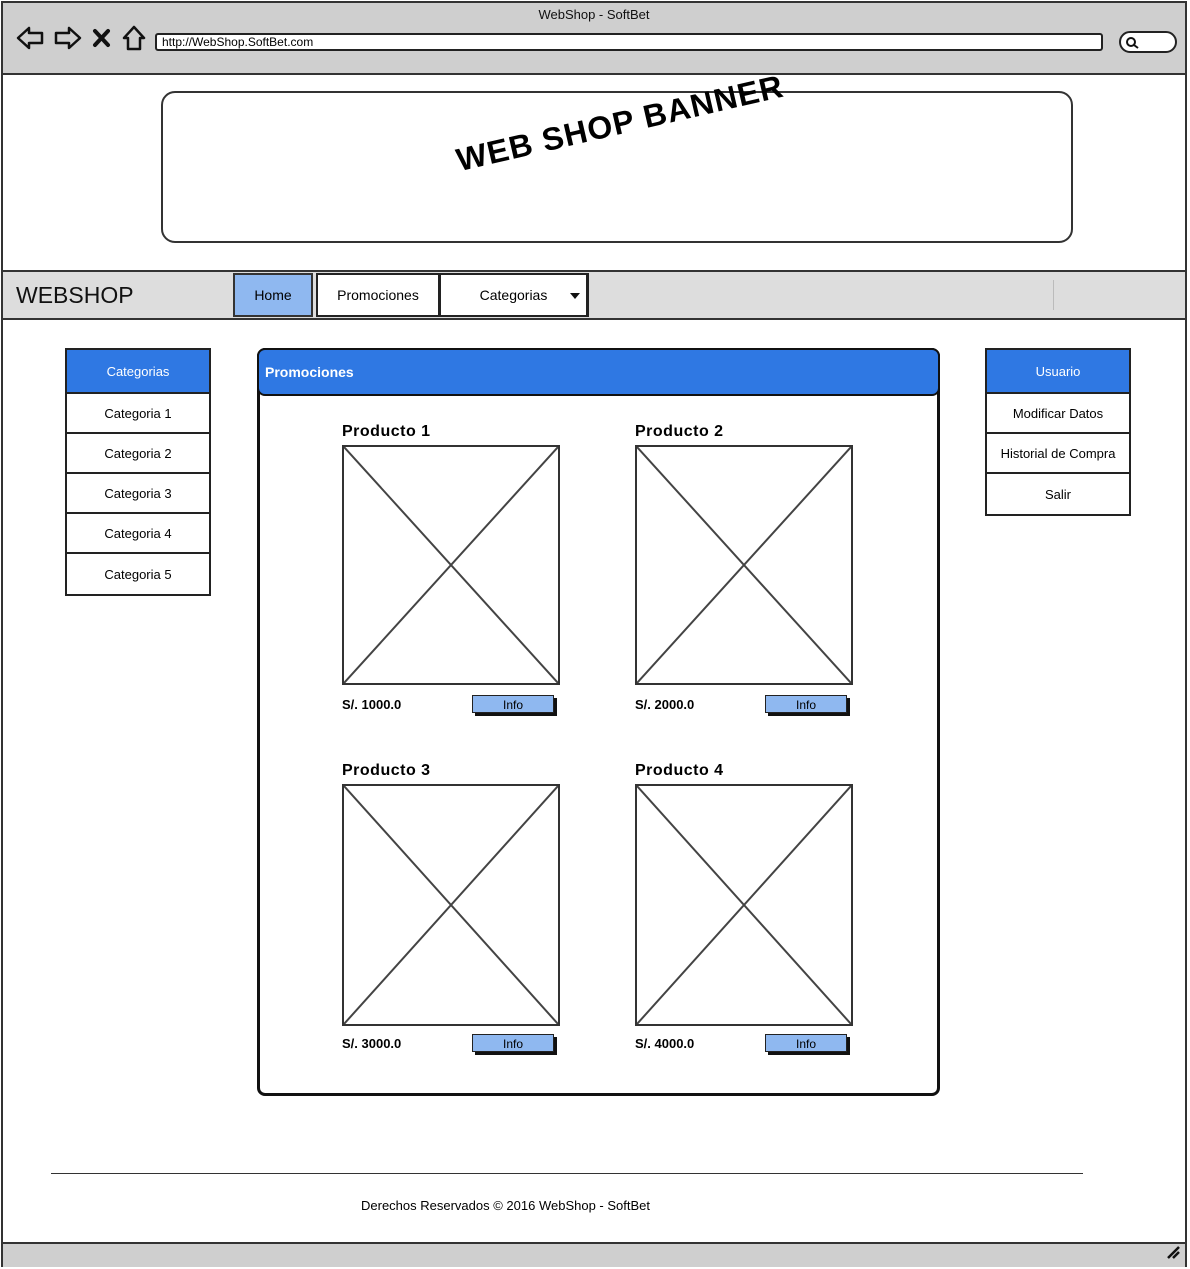  What do you see at coordinates (598, 372) in the screenshot?
I see `promotions-title: Promociones` at bounding box center [598, 372].